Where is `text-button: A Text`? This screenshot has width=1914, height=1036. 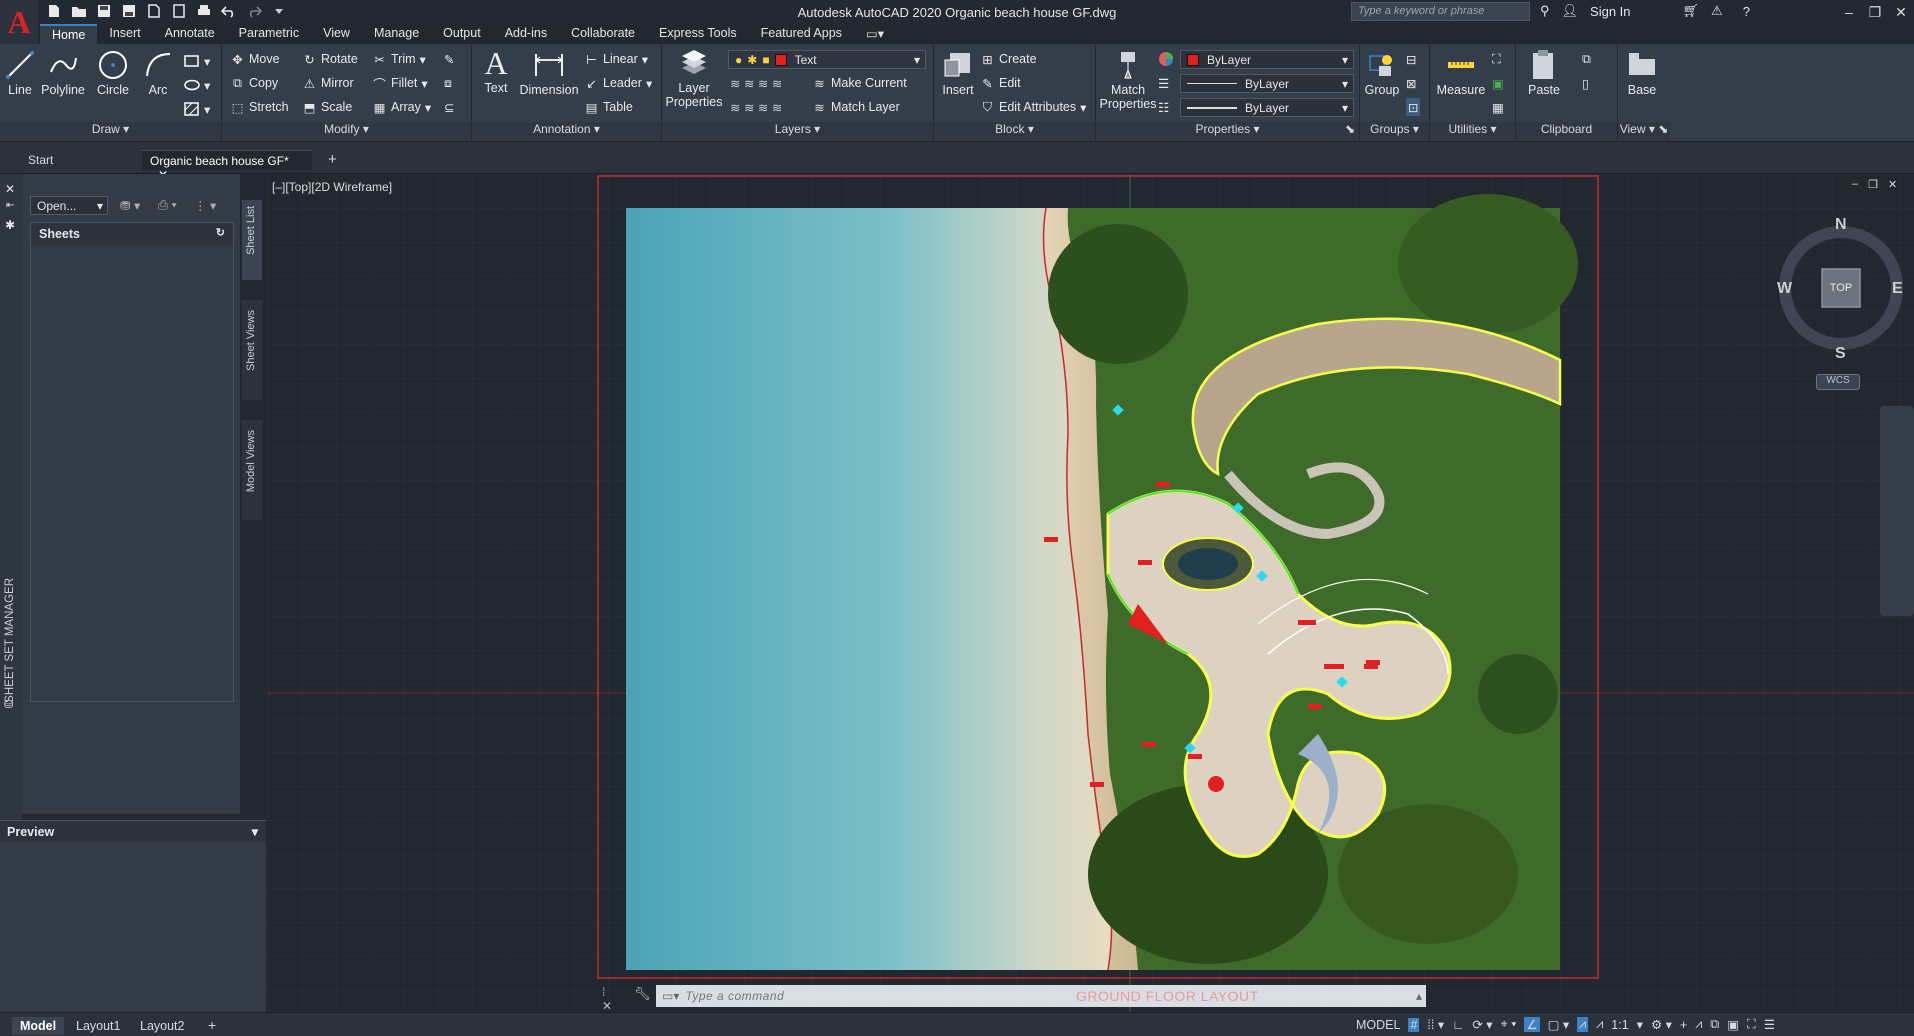
text-button: A Text is located at coordinates (496, 70).